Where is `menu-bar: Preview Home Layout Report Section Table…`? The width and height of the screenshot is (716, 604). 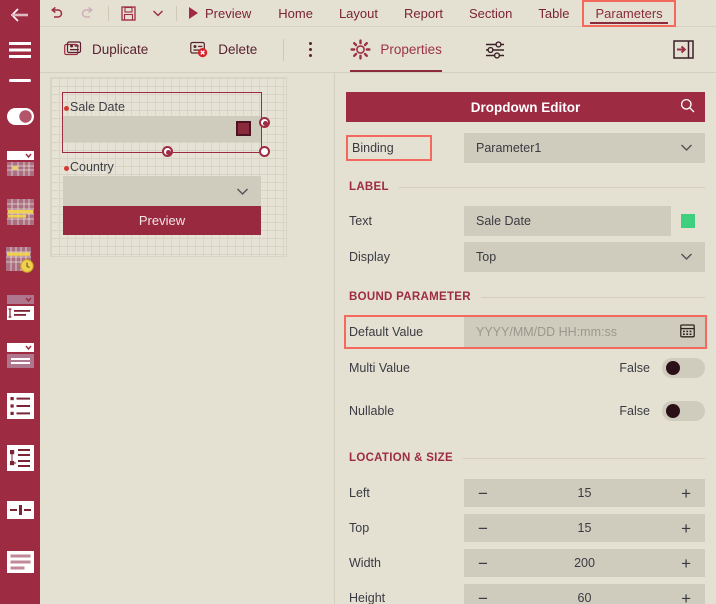 menu-bar: Preview Home Layout Report Section Table… is located at coordinates (378, 13).